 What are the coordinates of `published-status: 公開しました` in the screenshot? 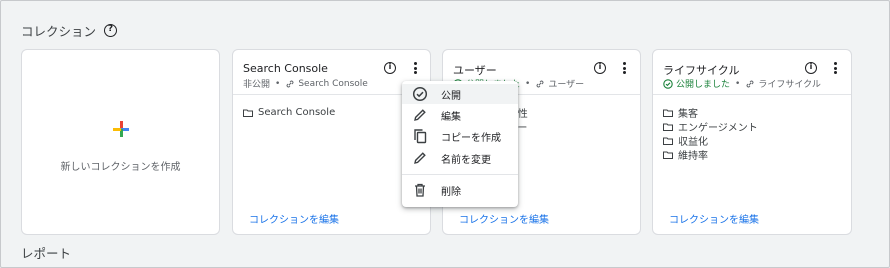 It's located at (696, 83).